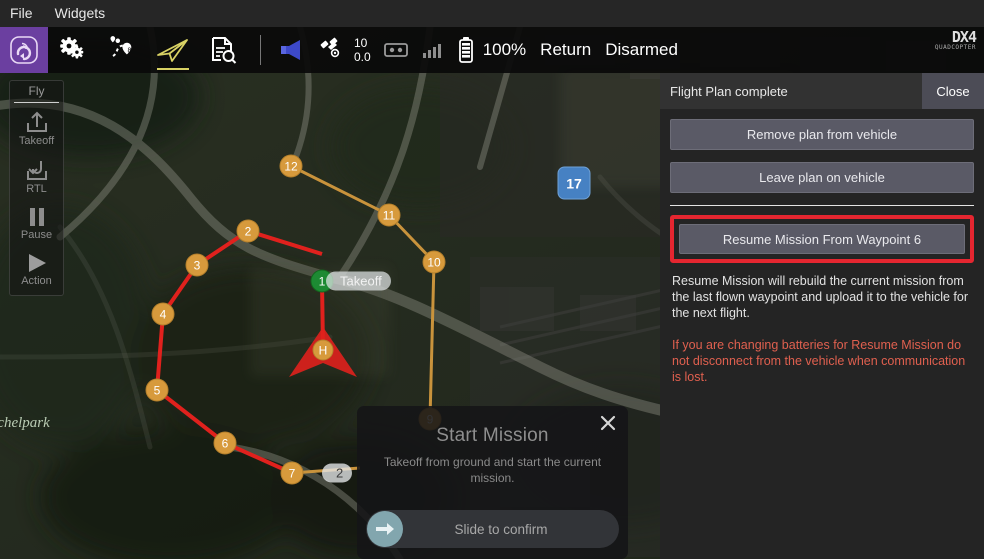 The width and height of the screenshot is (984, 559). What do you see at coordinates (173, 50) in the screenshot?
I see `toolbar-fly` at bounding box center [173, 50].